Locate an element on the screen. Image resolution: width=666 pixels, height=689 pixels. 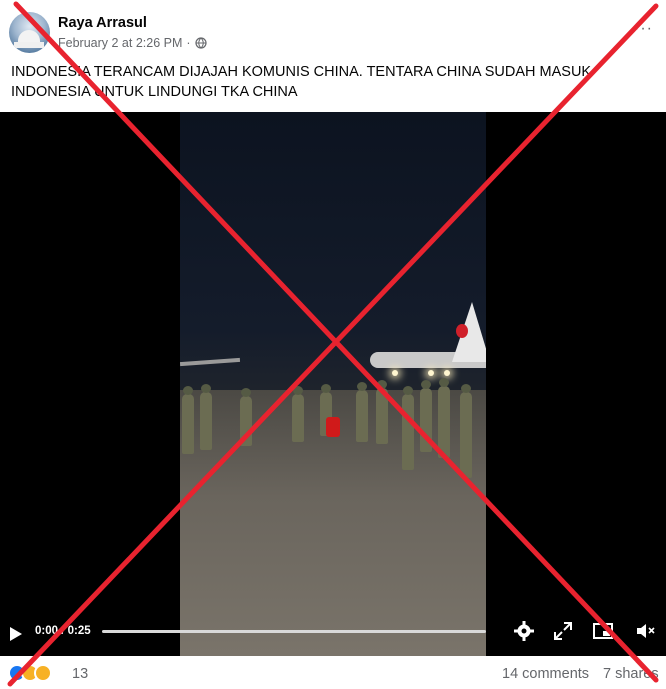
video-time: 0:00 / 0:25 is located at coordinates (63, 631).